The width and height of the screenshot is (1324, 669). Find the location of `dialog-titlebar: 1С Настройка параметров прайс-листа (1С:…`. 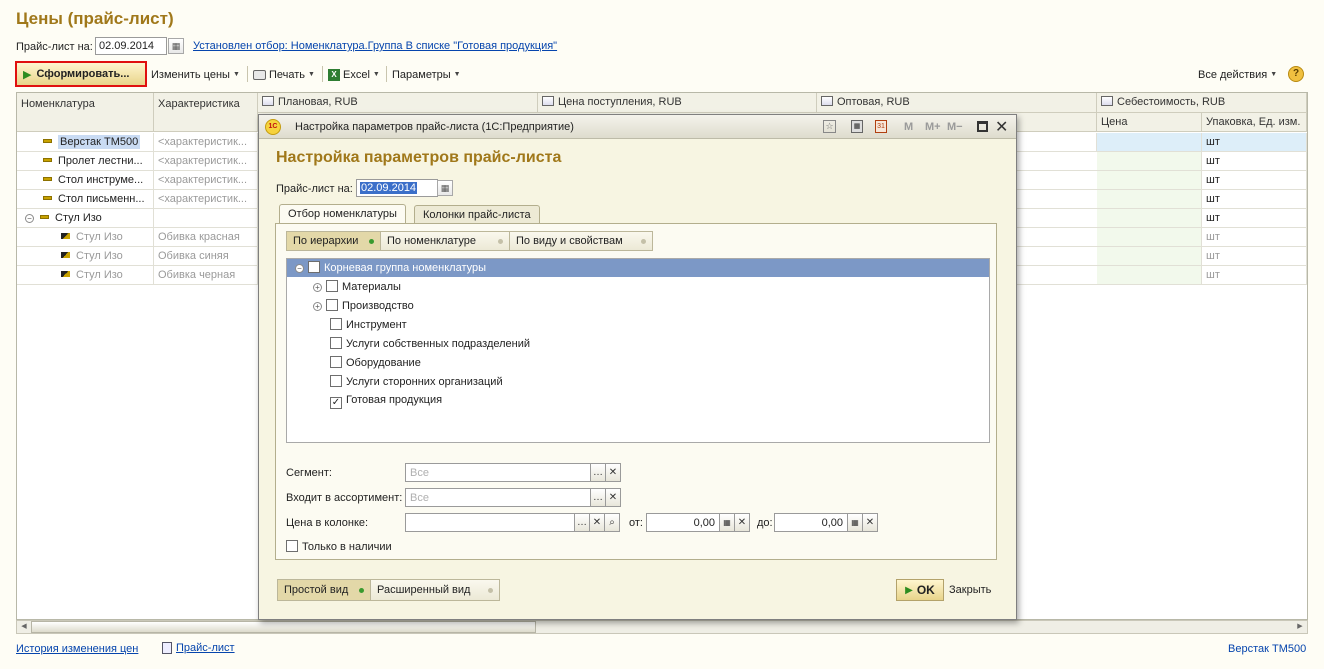

dialog-titlebar: 1С Настройка параметров прайс-листа (1С:… is located at coordinates (637, 127).